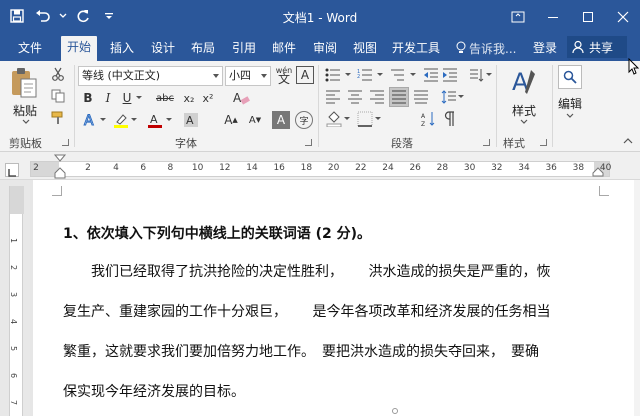 Image resolution: width=640 pixels, height=416 pixels. Describe the element at coordinates (489, 75) in the screenshot. I see `chinese-layout-dropdown` at that location.